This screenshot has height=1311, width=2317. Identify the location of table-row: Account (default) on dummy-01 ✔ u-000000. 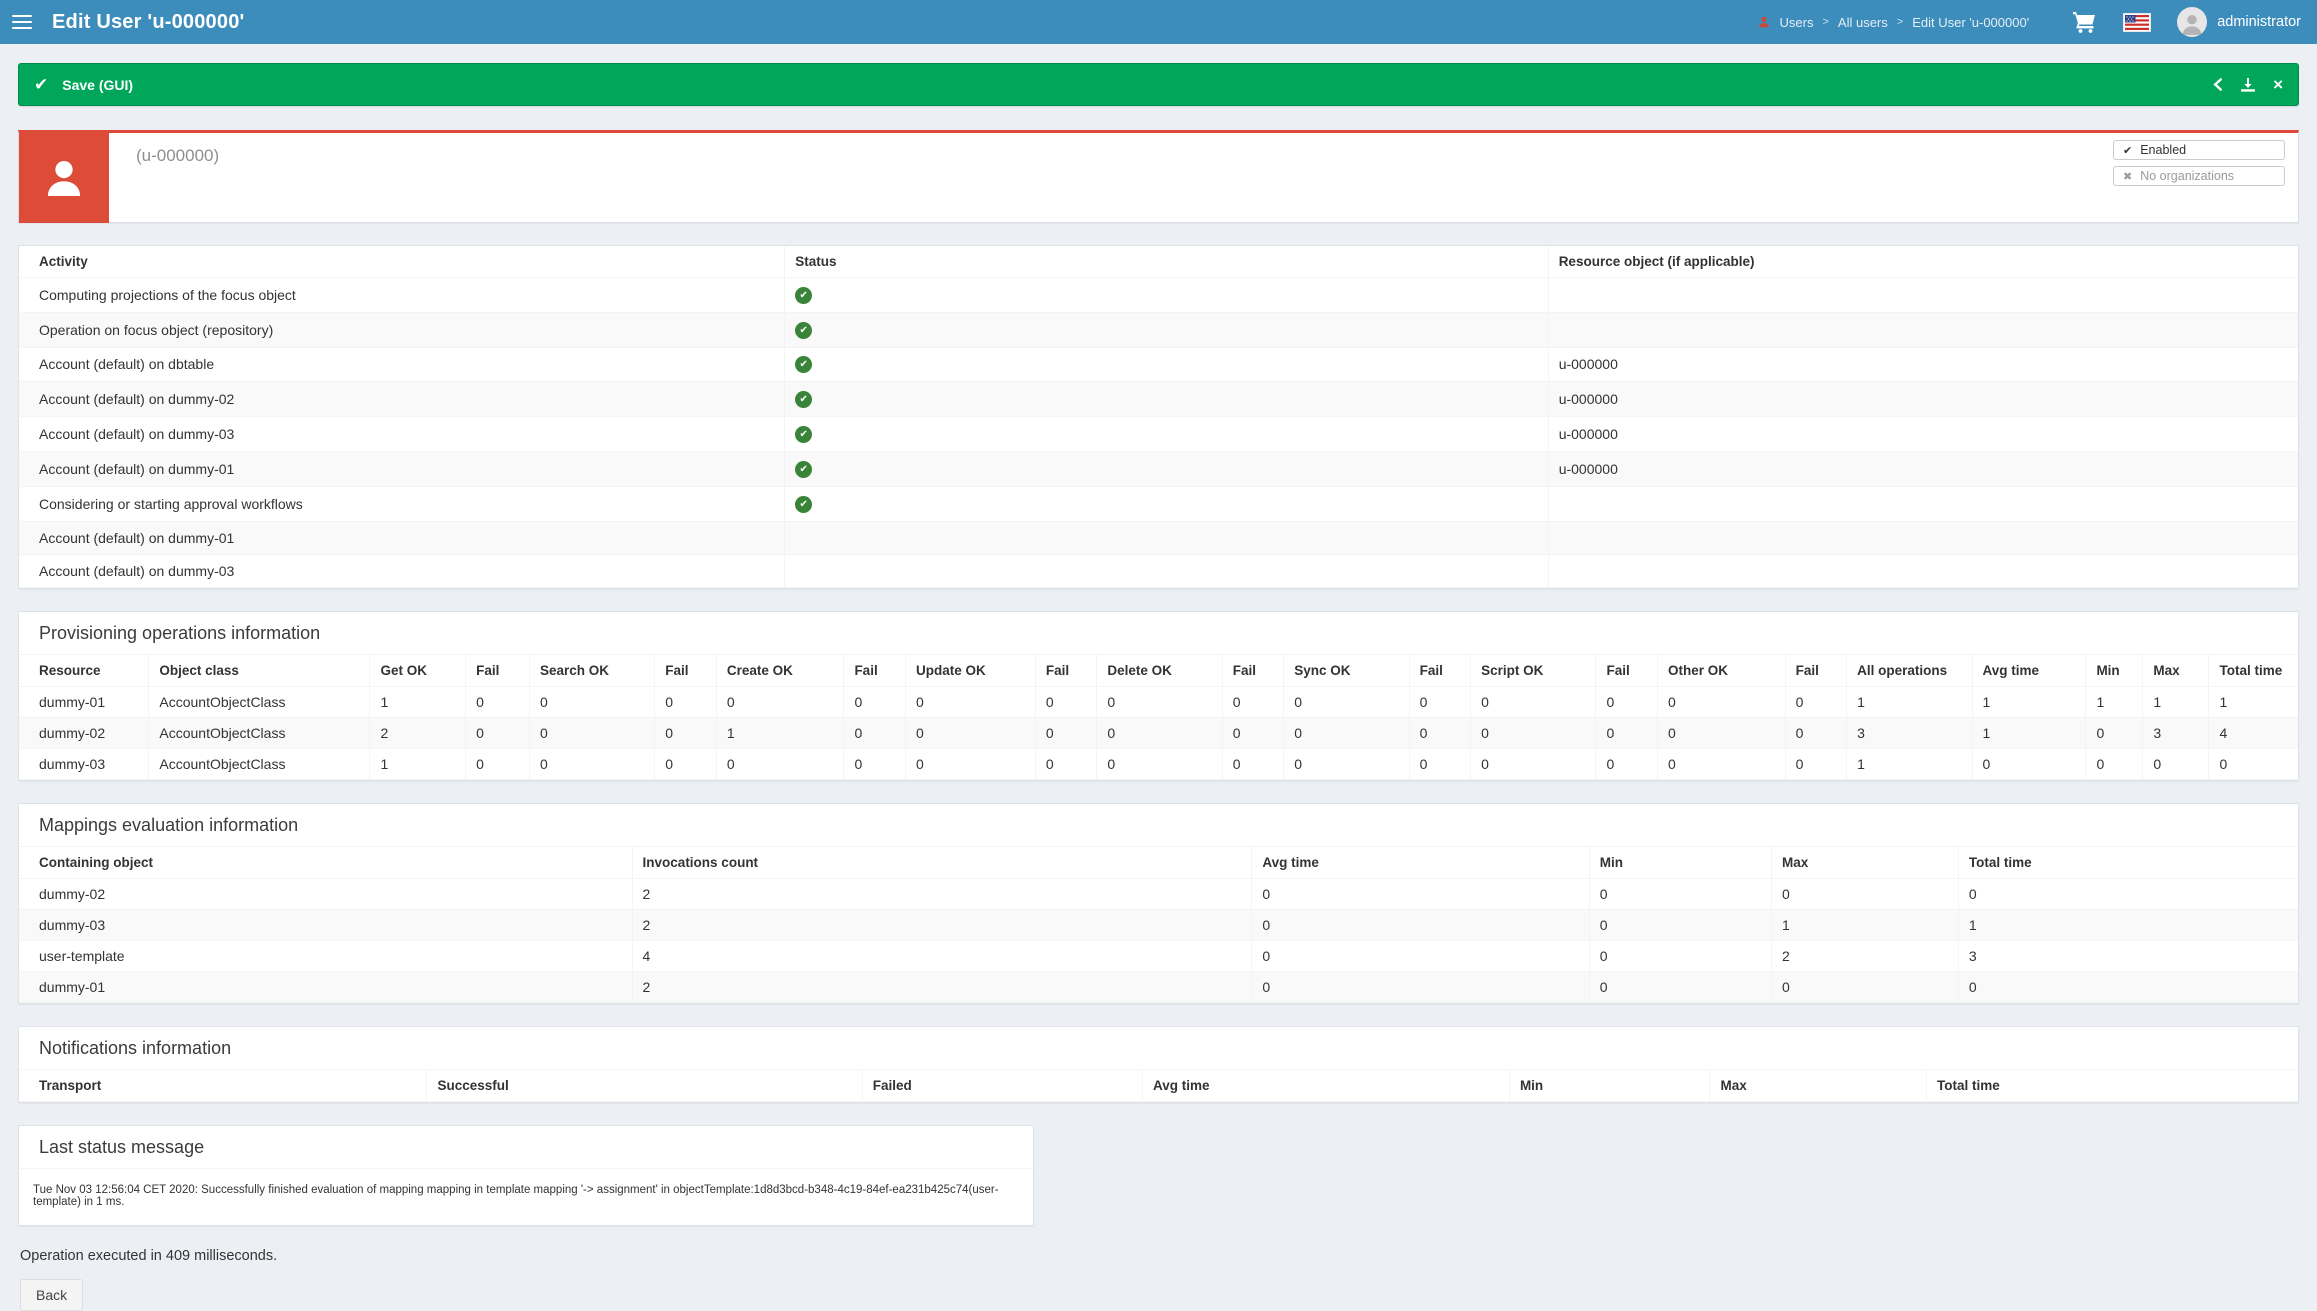
(1158, 468).